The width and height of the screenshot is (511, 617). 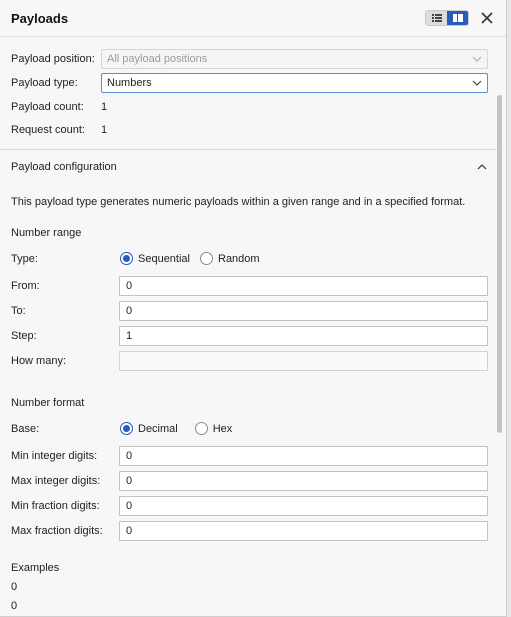 I want to click on list-view-icon, so click(x=436, y=18).